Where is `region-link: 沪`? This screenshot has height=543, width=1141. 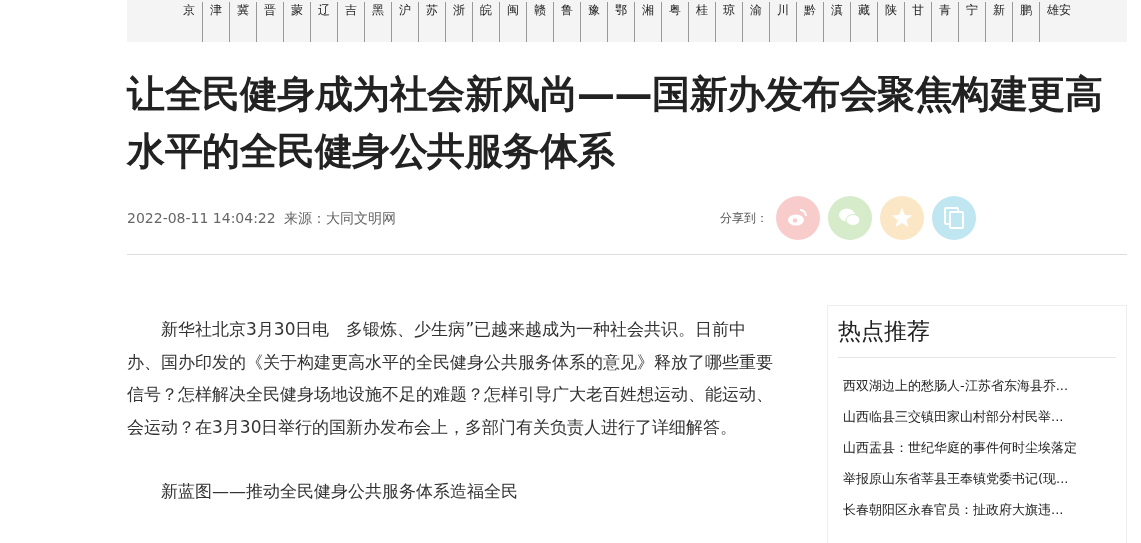
region-link: 沪 is located at coordinates (404, 22).